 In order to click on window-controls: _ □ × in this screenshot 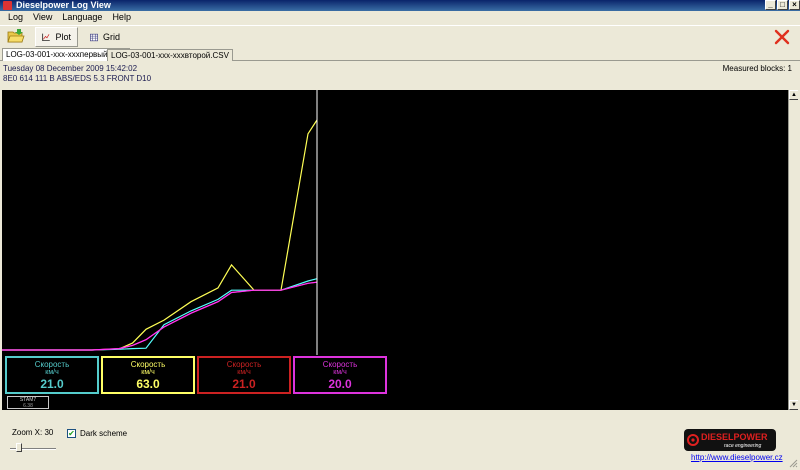, I will do `click(782, 5)`.